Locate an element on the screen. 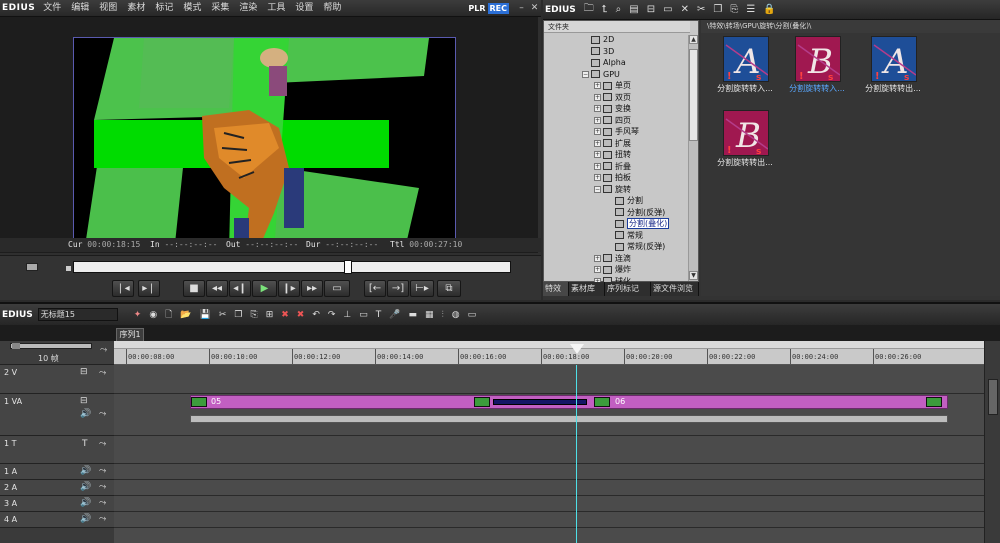  tab-source-browser: 源文件浏览 is located at coordinates (675, 289).